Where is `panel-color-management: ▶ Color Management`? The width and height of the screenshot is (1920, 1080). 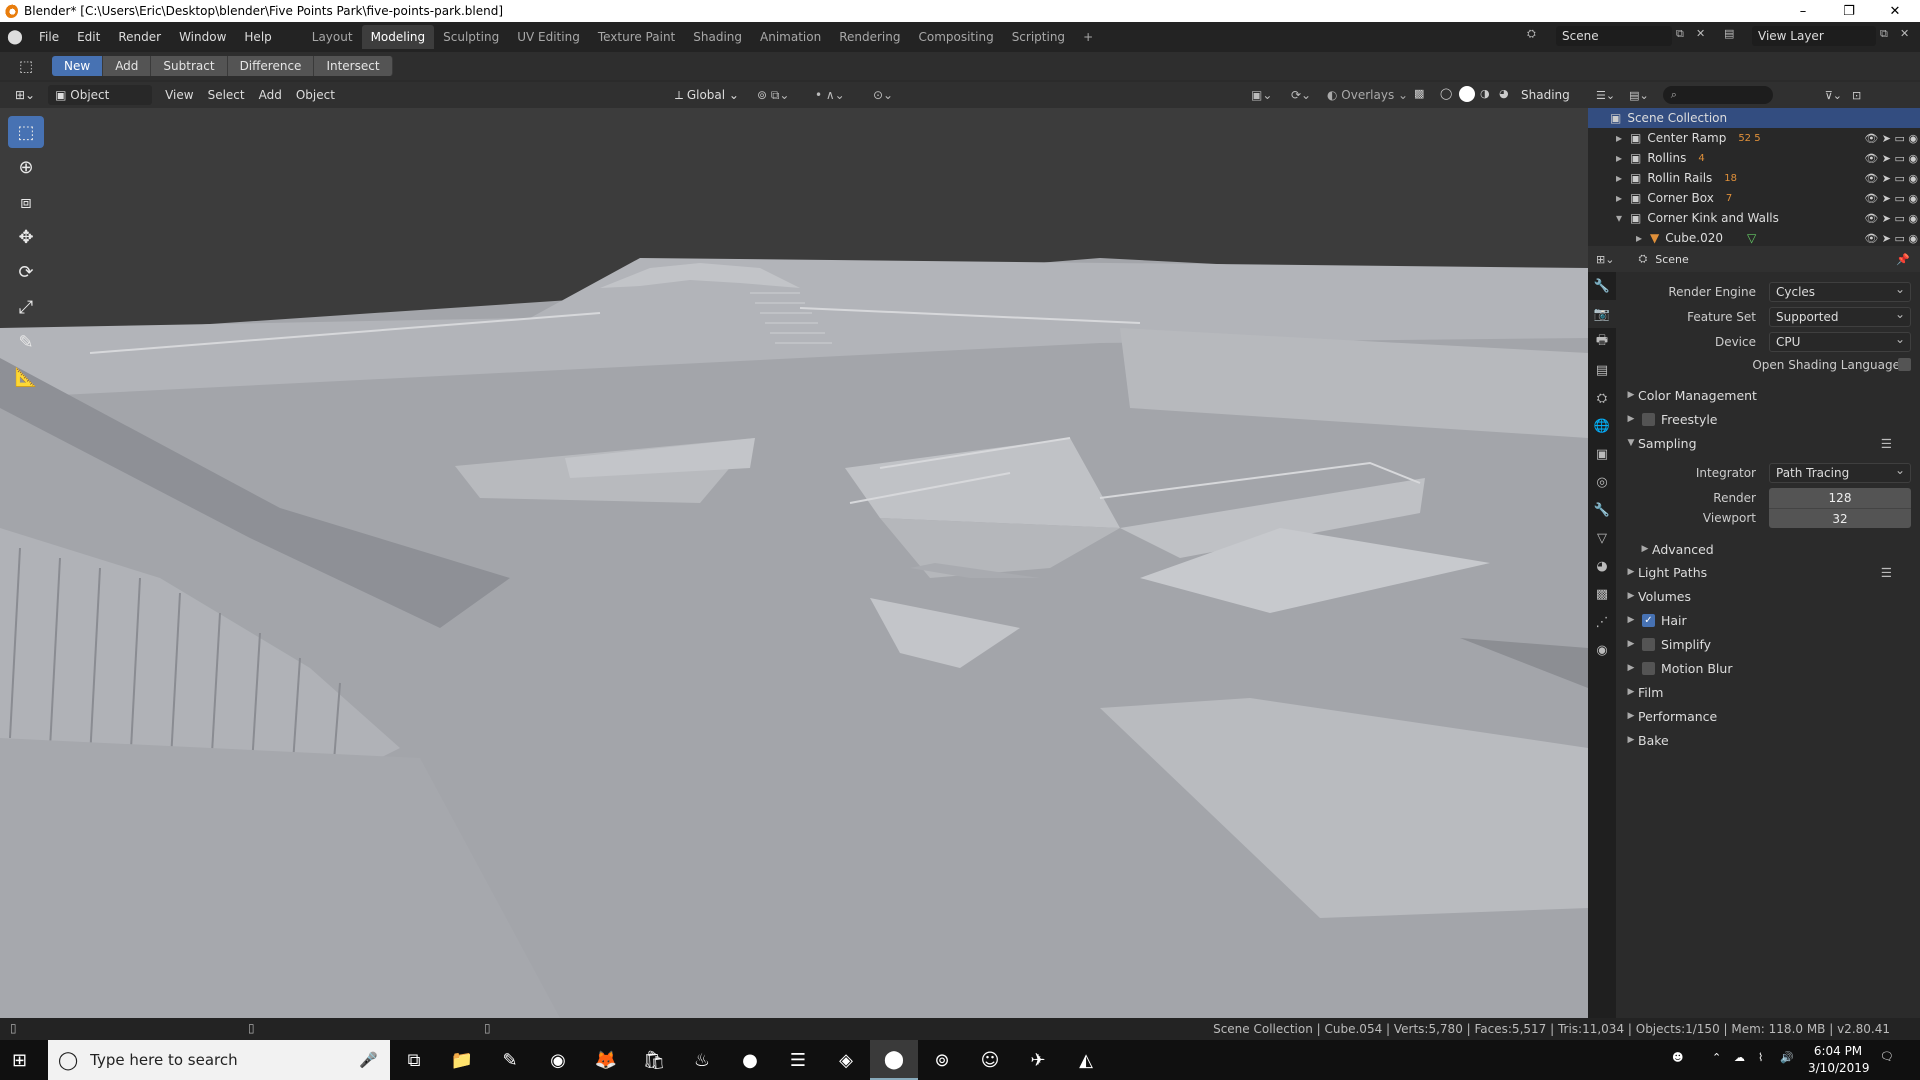 panel-color-management: ▶ Color Management is located at coordinates (1768, 395).